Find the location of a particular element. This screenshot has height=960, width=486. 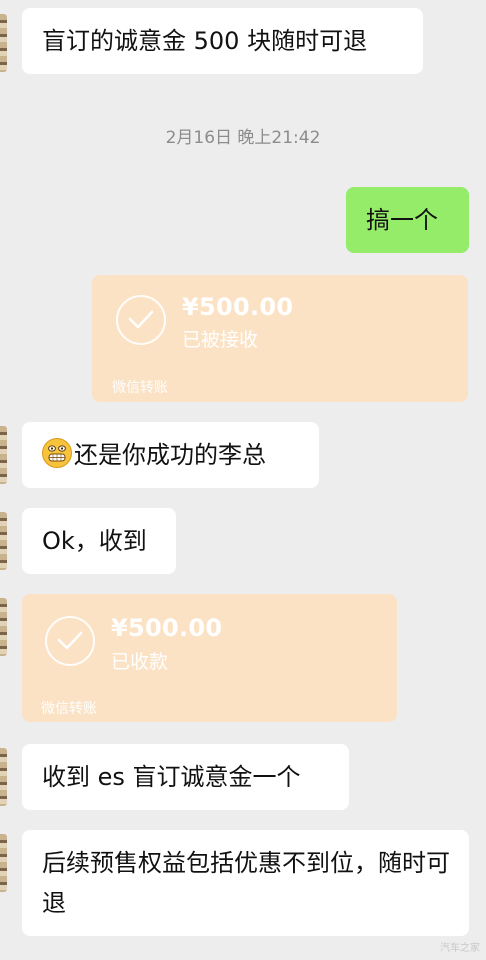

grinning-emoji-icon is located at coordinates (57, 453).